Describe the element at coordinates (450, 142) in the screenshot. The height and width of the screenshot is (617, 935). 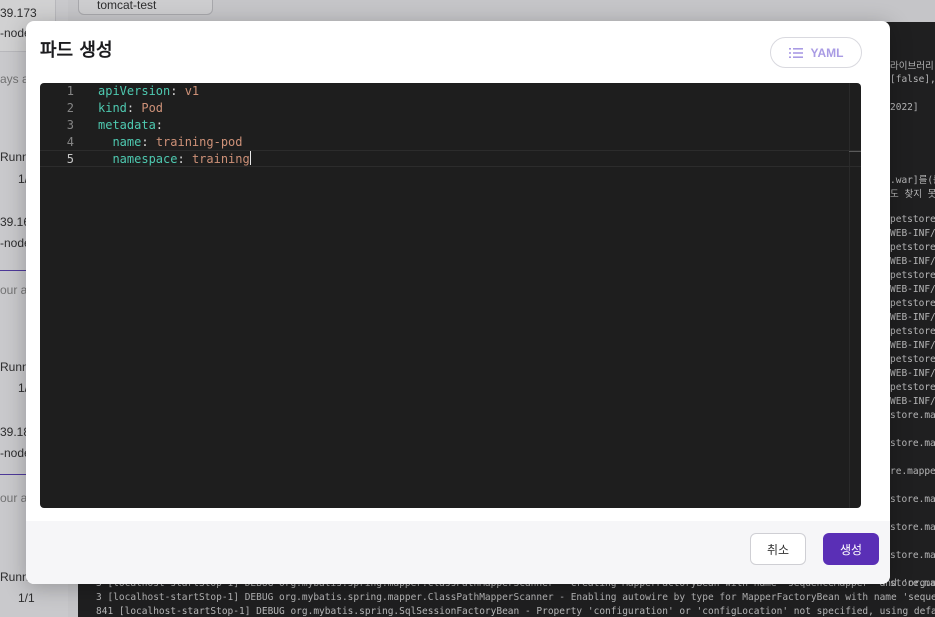
I see `code-line: 4 name: training-pod` at that location.